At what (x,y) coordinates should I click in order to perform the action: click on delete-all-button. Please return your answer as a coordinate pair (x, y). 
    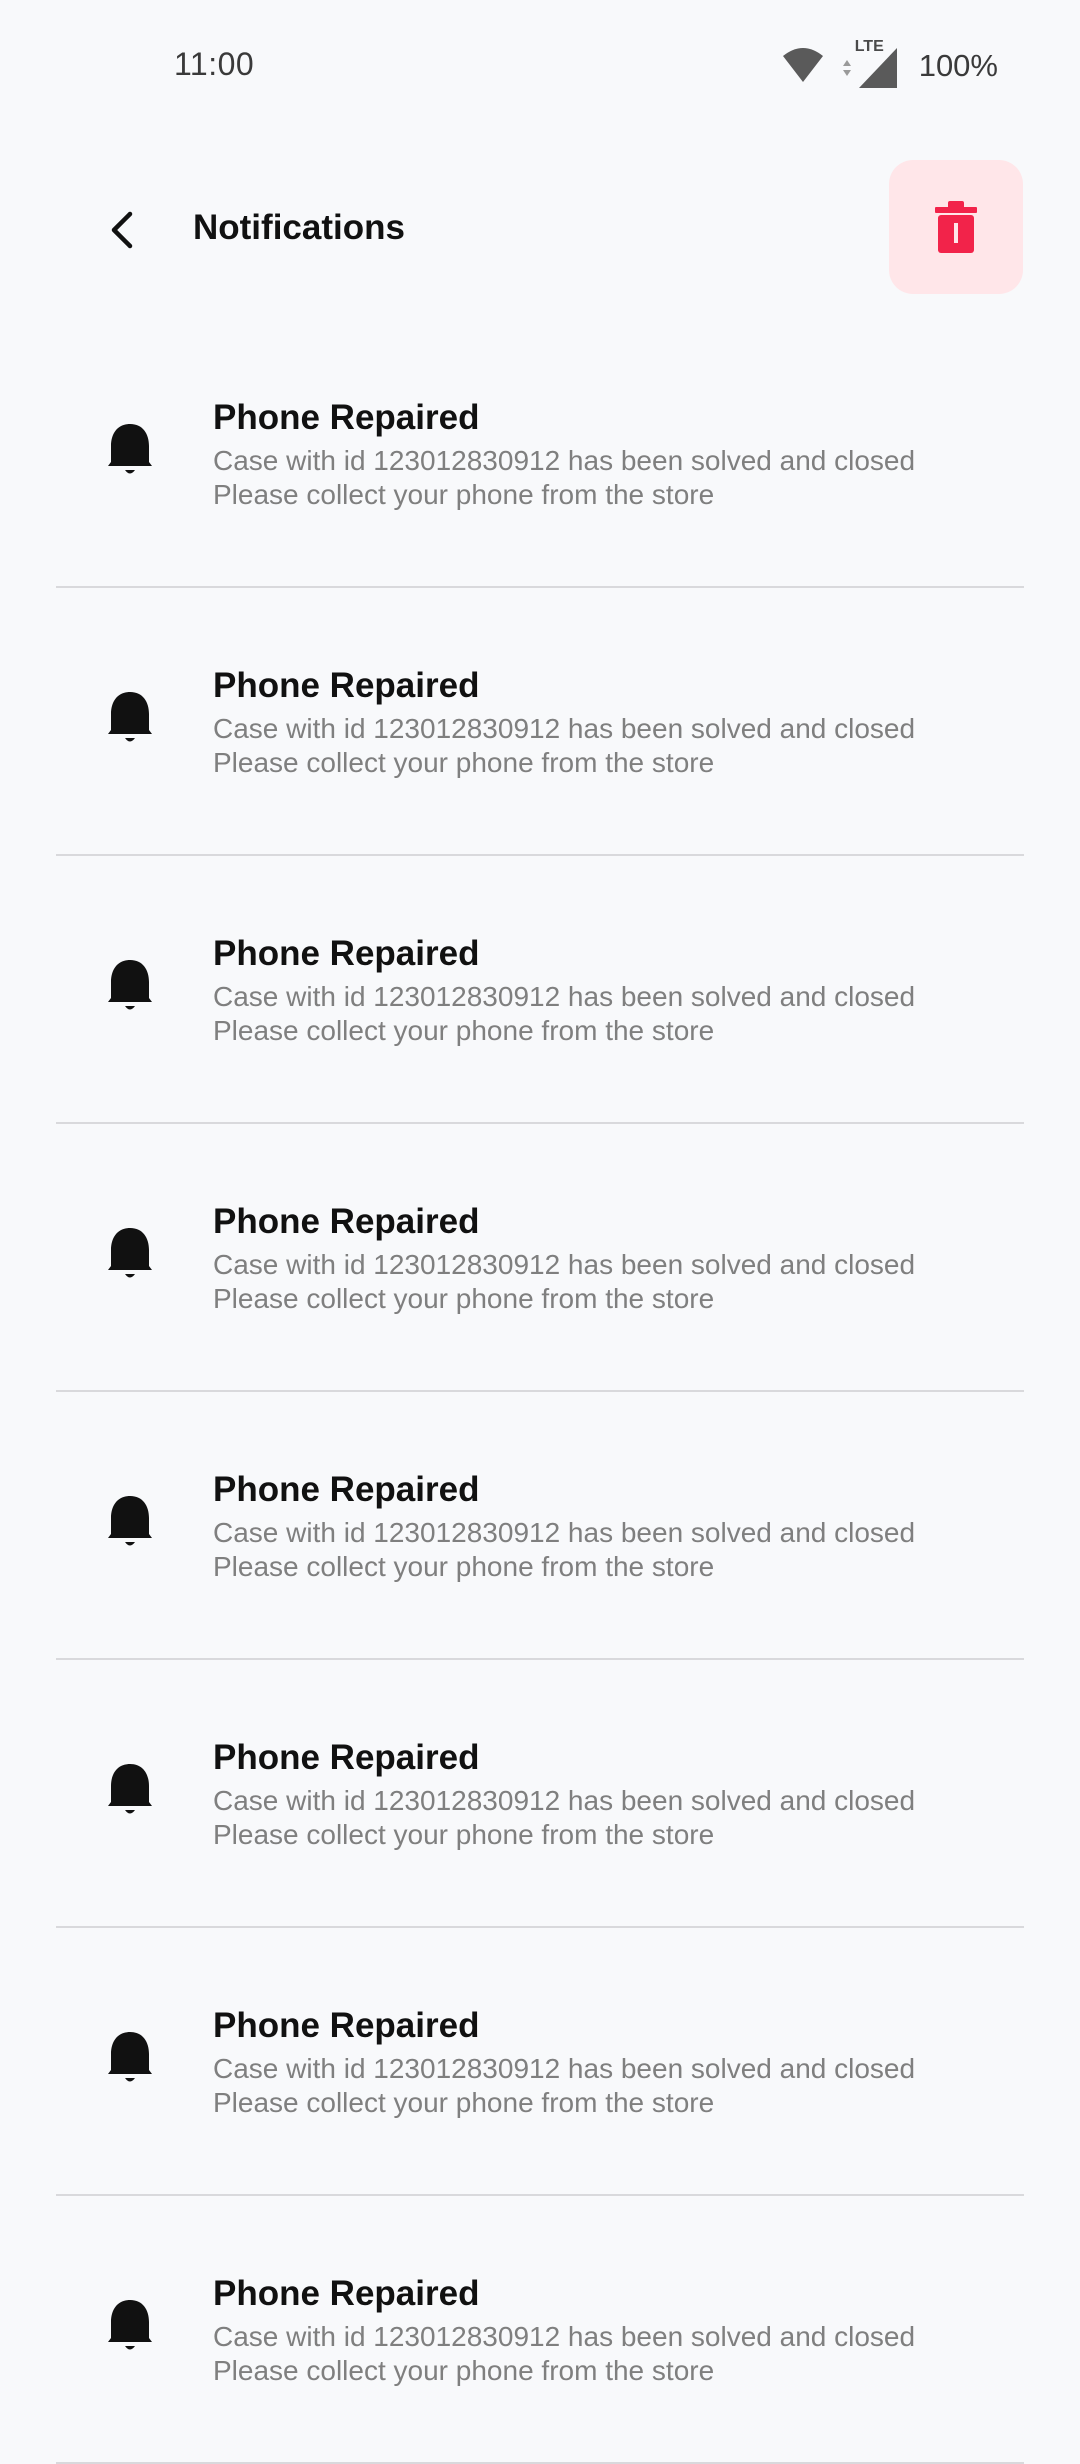
    Looking at the image, I should click on (956, 227).